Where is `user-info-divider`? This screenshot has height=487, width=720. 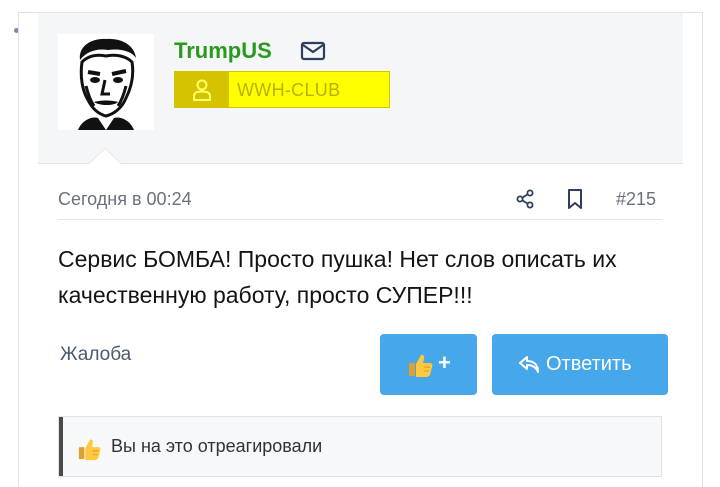
user-info-divider is located at coordinates (360, 163).